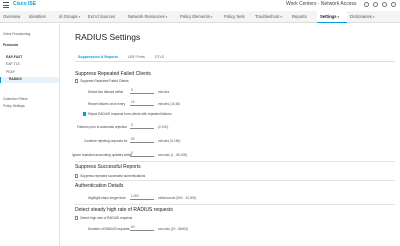 This screenshot has width=400, height=246. I want to click on nav-overview: Overview, so click(16, 17).